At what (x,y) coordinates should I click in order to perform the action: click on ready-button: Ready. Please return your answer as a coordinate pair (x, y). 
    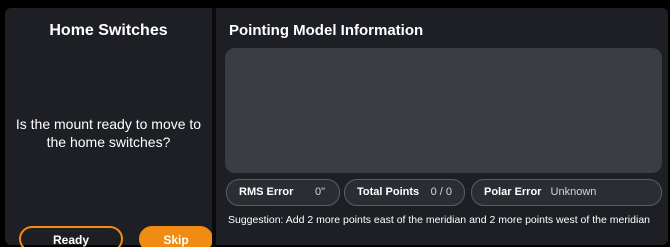
    Looking at the image, I should click on (71, 236).